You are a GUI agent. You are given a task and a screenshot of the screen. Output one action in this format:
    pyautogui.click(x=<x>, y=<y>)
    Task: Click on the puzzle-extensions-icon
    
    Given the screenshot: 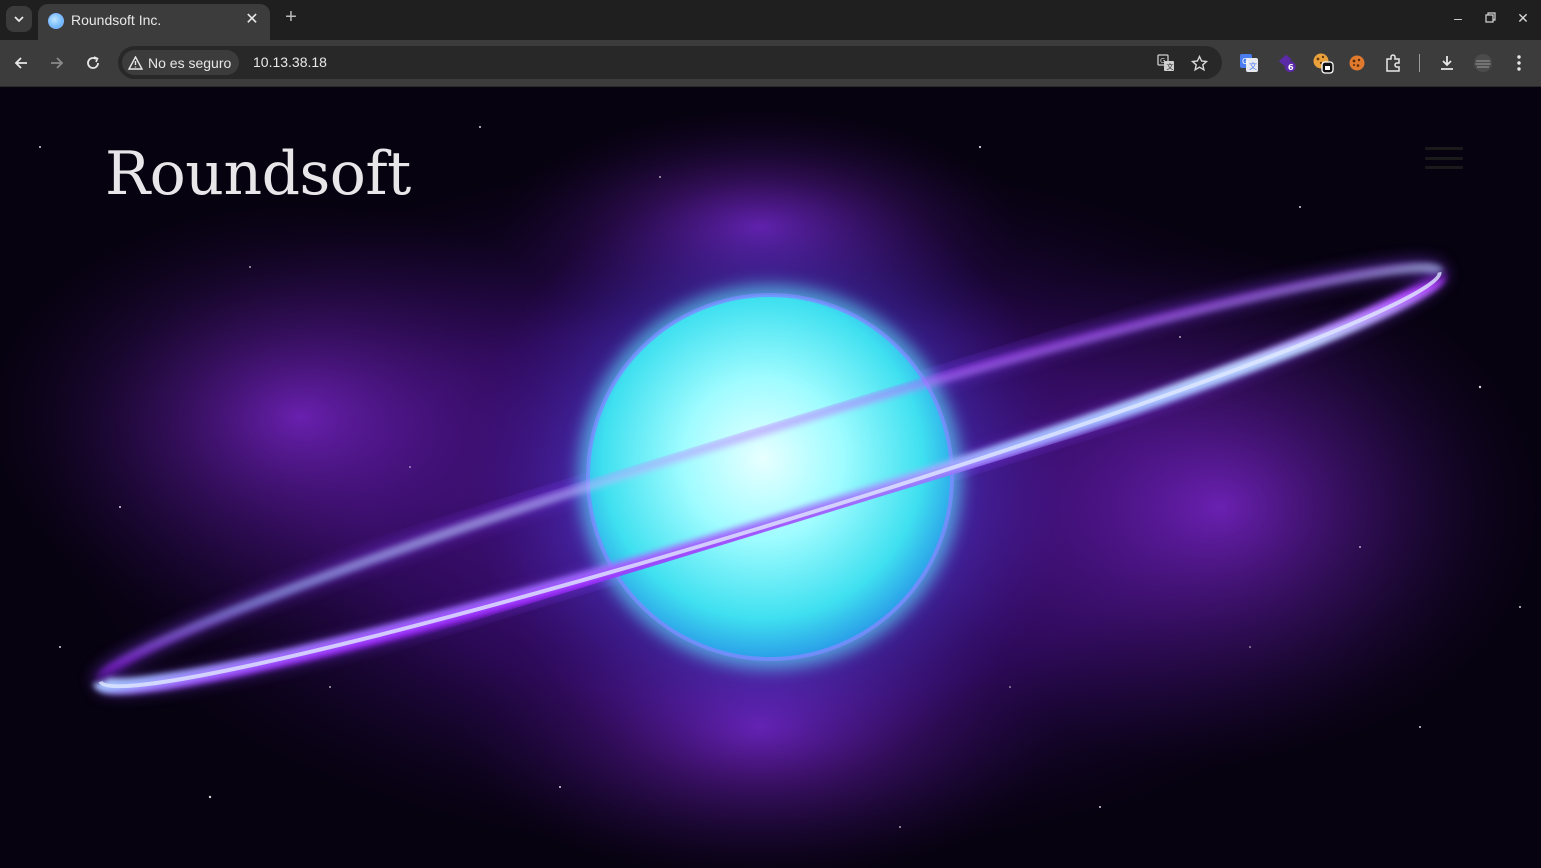 What is the action you would take?
    pyautogui.click(x=1393, y=63)
    